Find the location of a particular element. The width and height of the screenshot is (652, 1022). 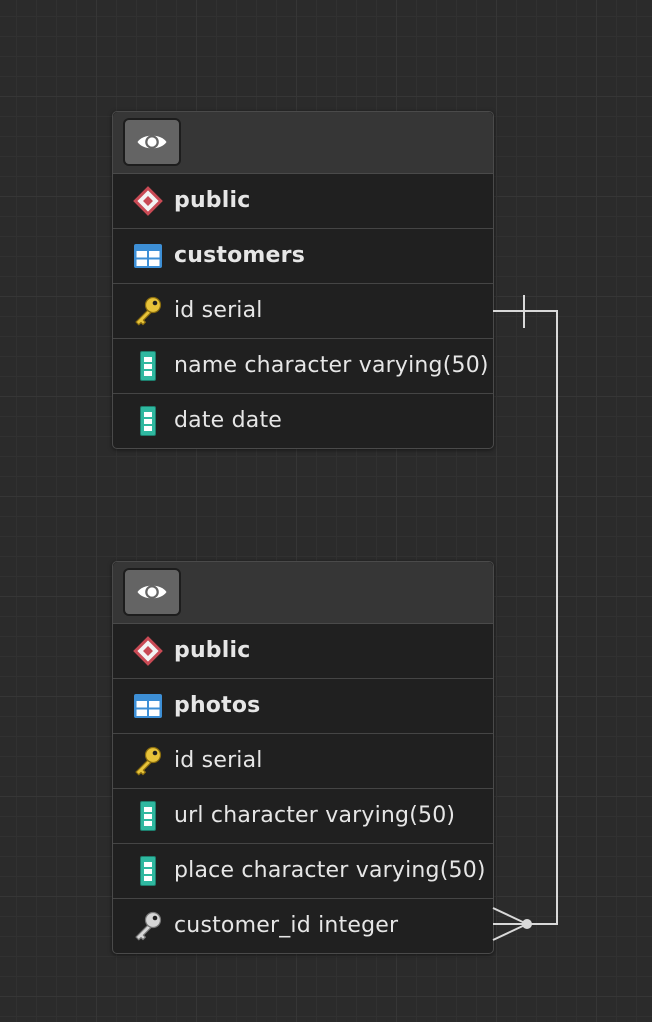

connector-dot is located at coordinates (527, 924).